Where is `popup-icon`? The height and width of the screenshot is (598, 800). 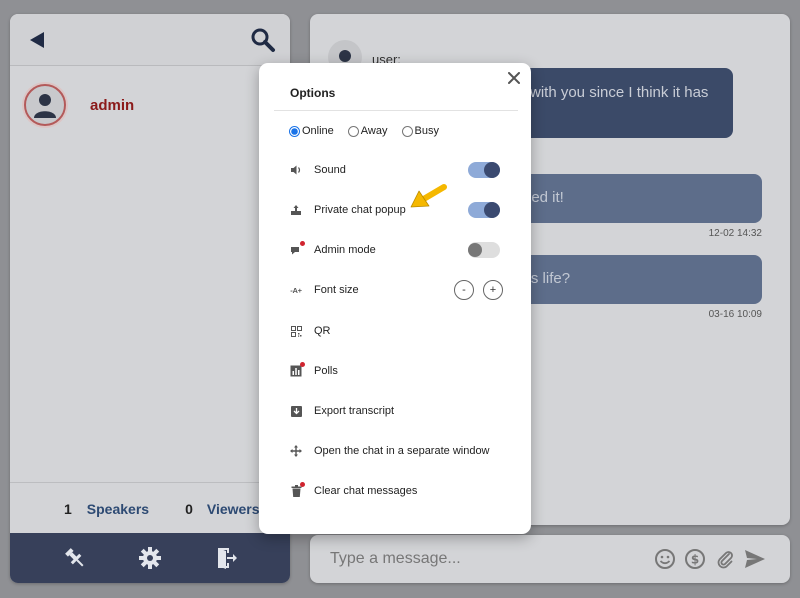 popup-icon is located at coordinates (296, 210).